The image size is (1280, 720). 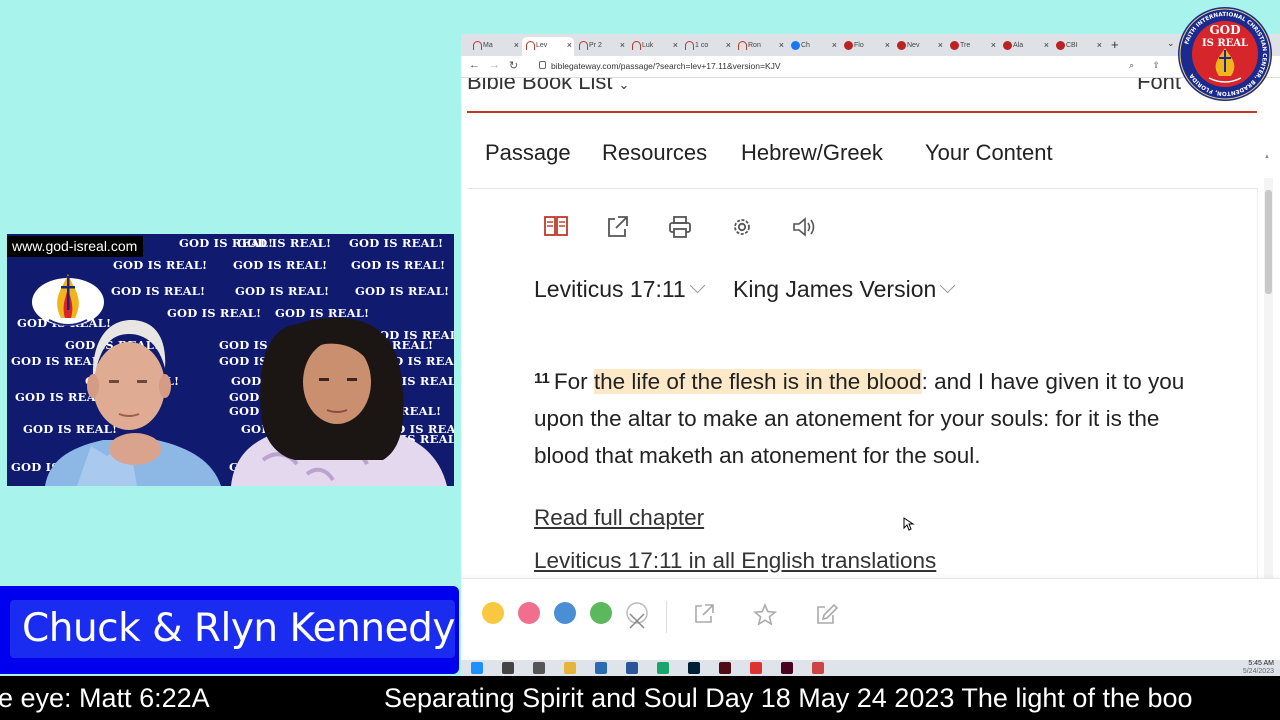 What do you see at coordinates (756, 668) in the screenshot?
I see `chrome-icon` at bounding box center [756, 668].